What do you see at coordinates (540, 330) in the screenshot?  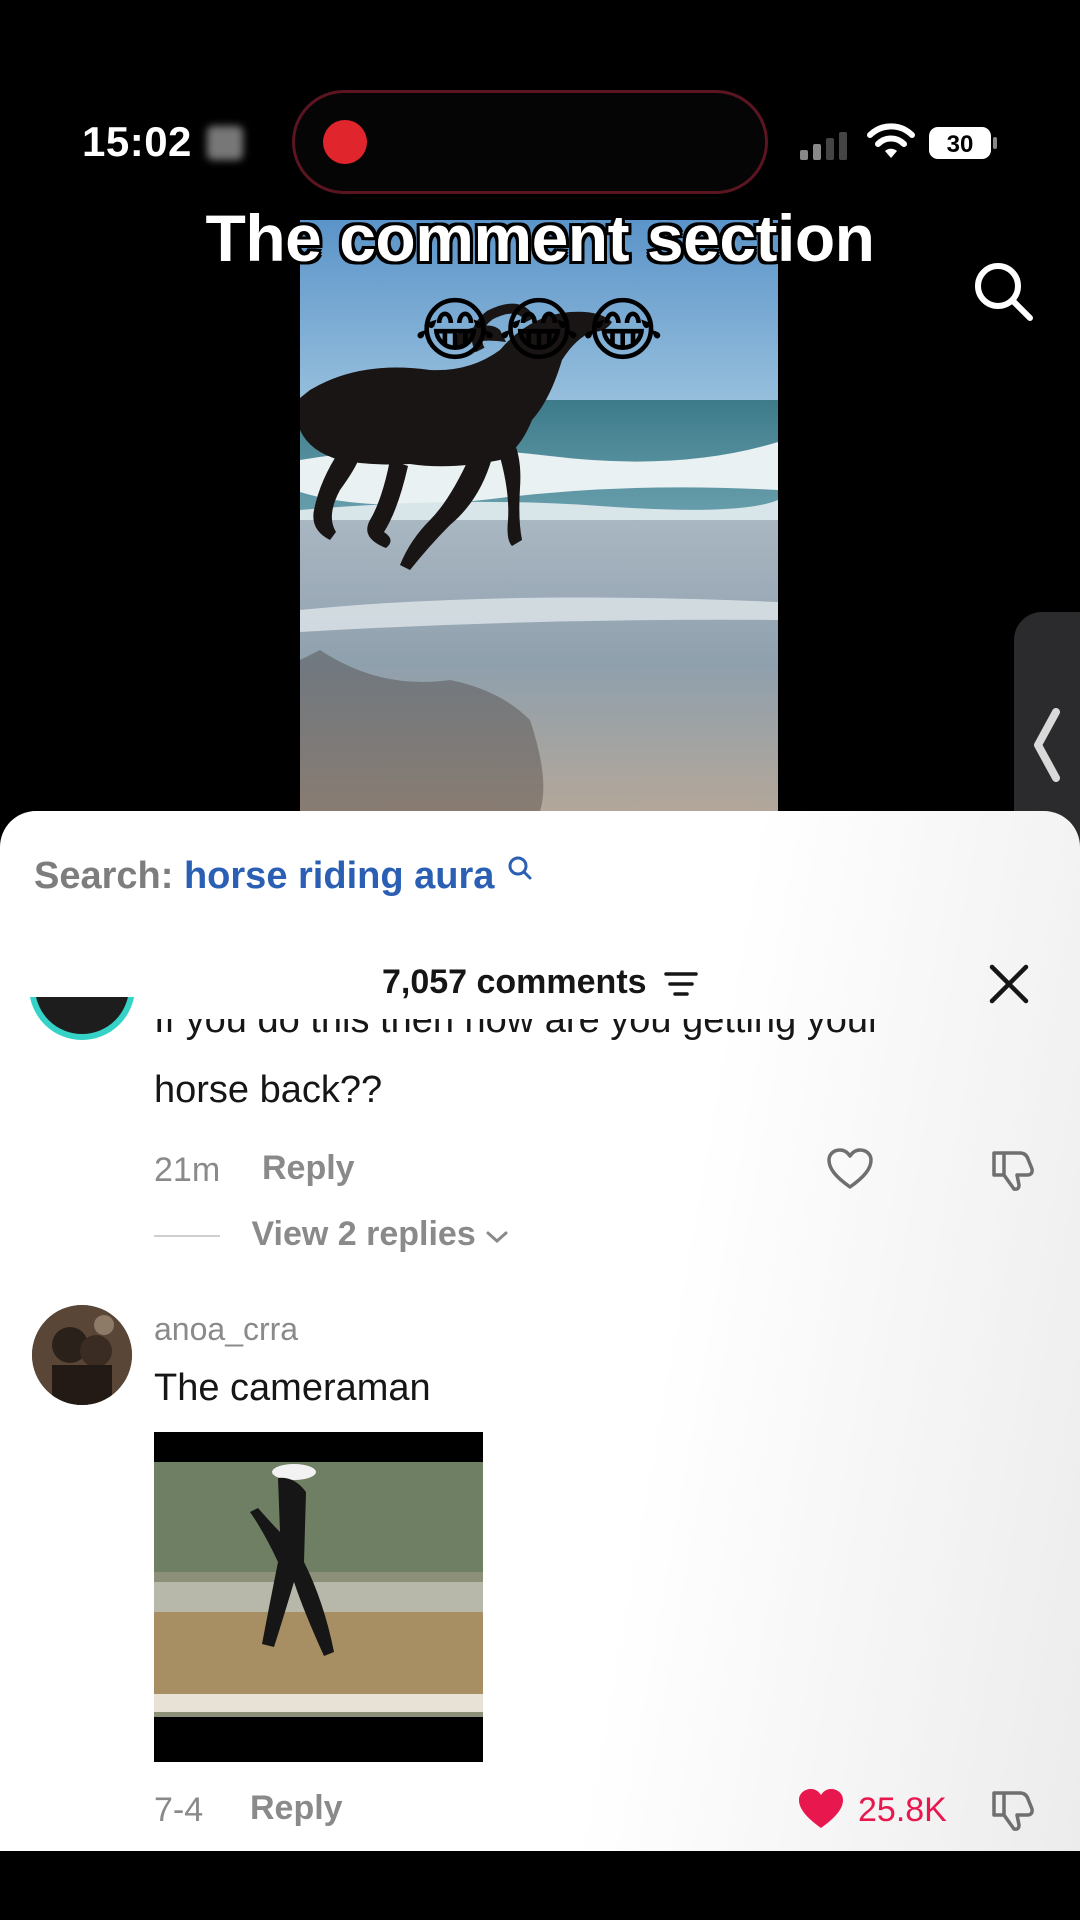 I see `video-overlay-emoji: 😂😂😂` at bounding box center [540, 330].